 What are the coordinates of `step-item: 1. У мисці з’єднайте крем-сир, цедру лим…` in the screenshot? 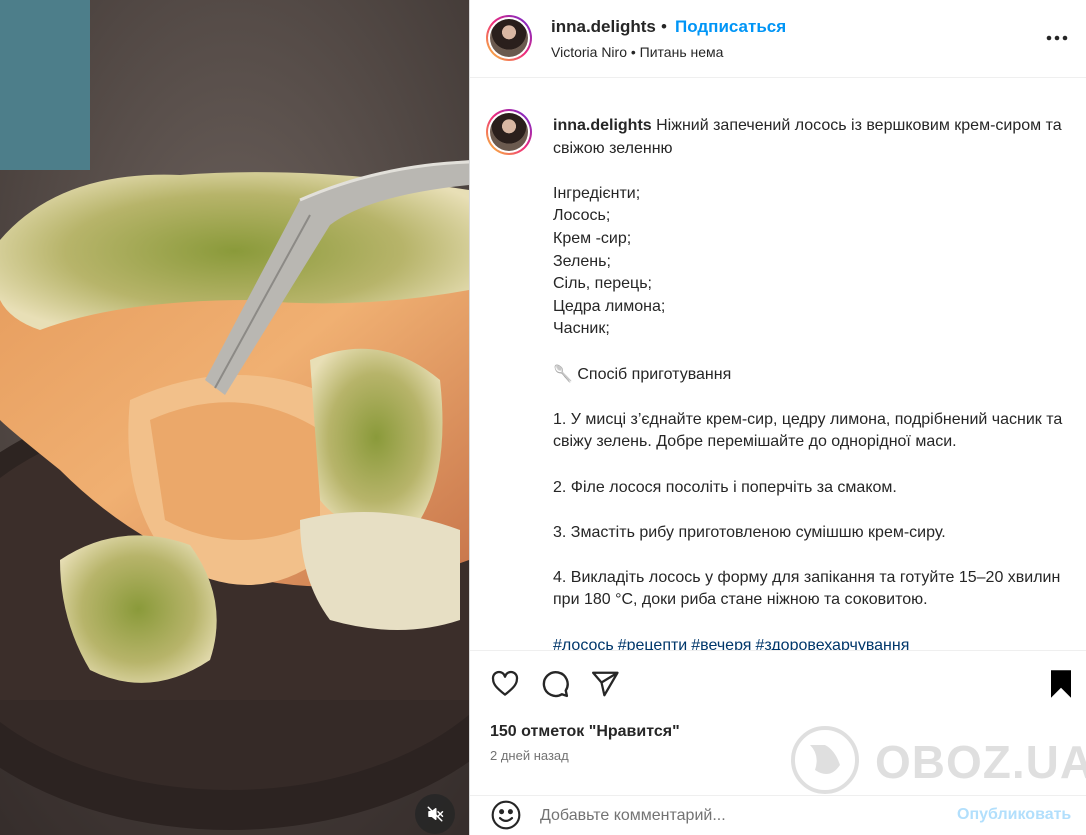 It's located at (808, 430).